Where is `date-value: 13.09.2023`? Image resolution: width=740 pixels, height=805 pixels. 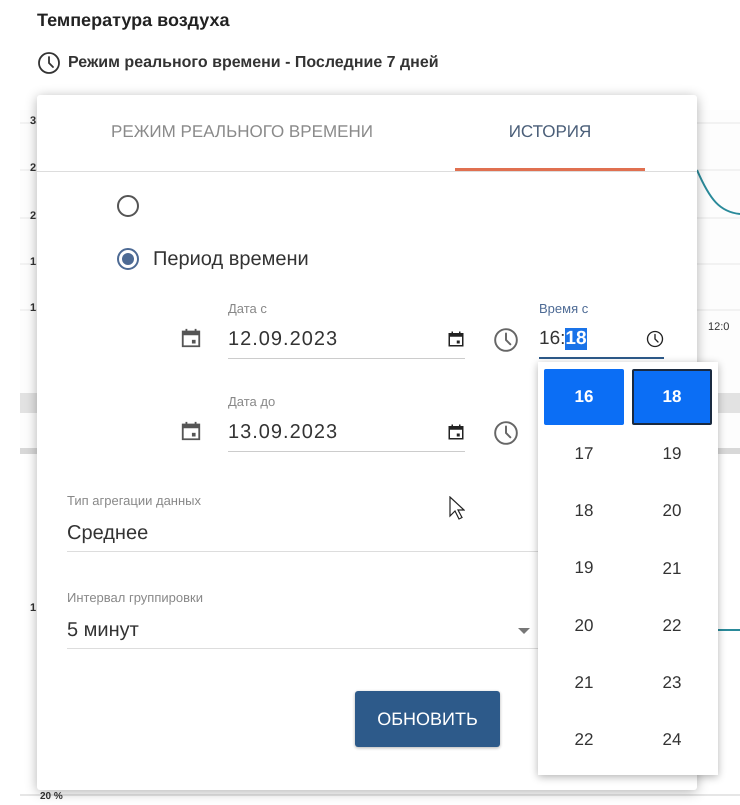
date-value: 13.09.2023 is located at coordinates (283, 432).